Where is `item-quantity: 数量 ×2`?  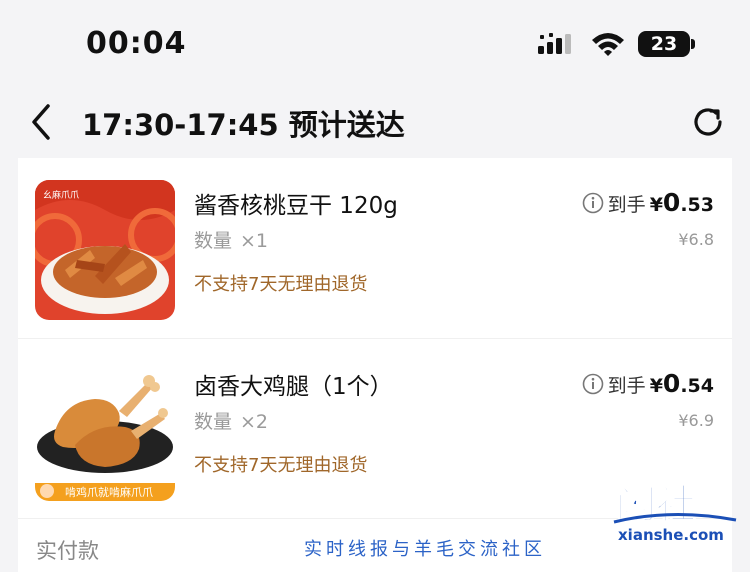 item-quantity: 数量 ×2 is located at coordinates (231, 420).